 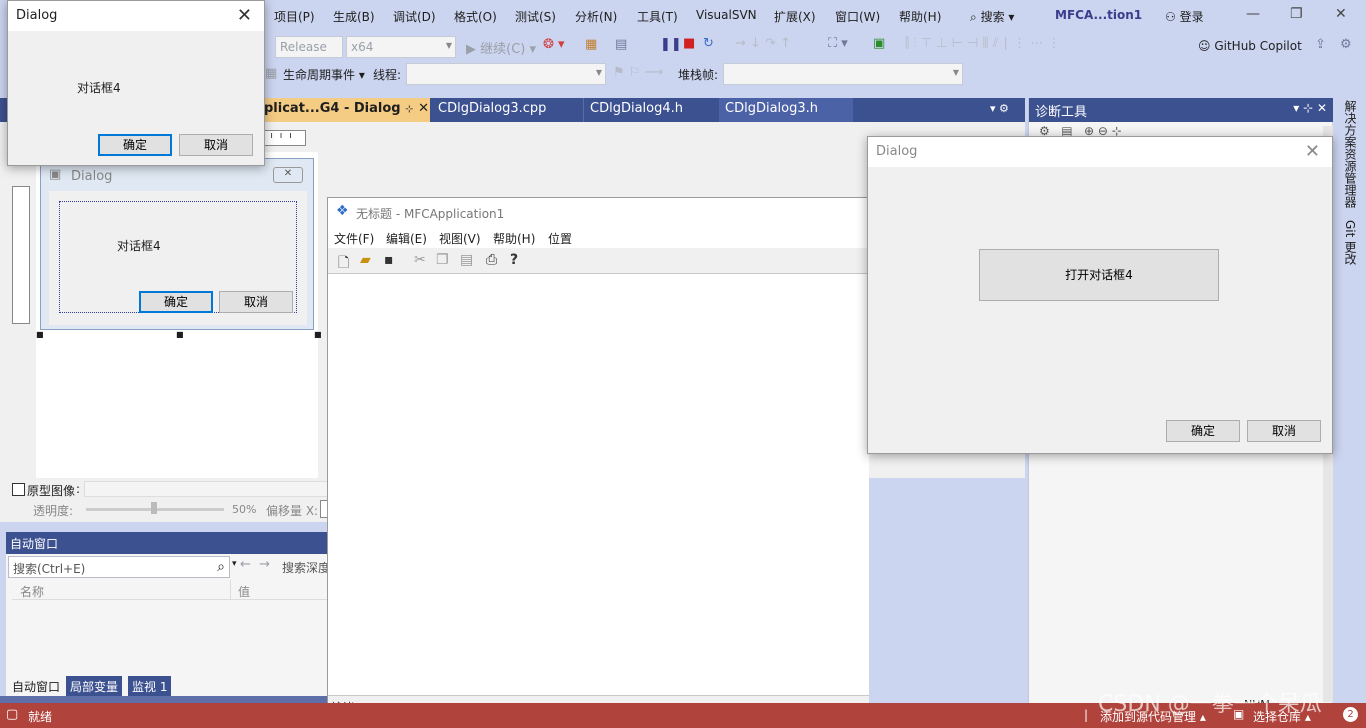 What do you see at coordinates (409, 109) in the screenshot?
I see `pin-icon: ⊹` at bounding box center [409, 109].